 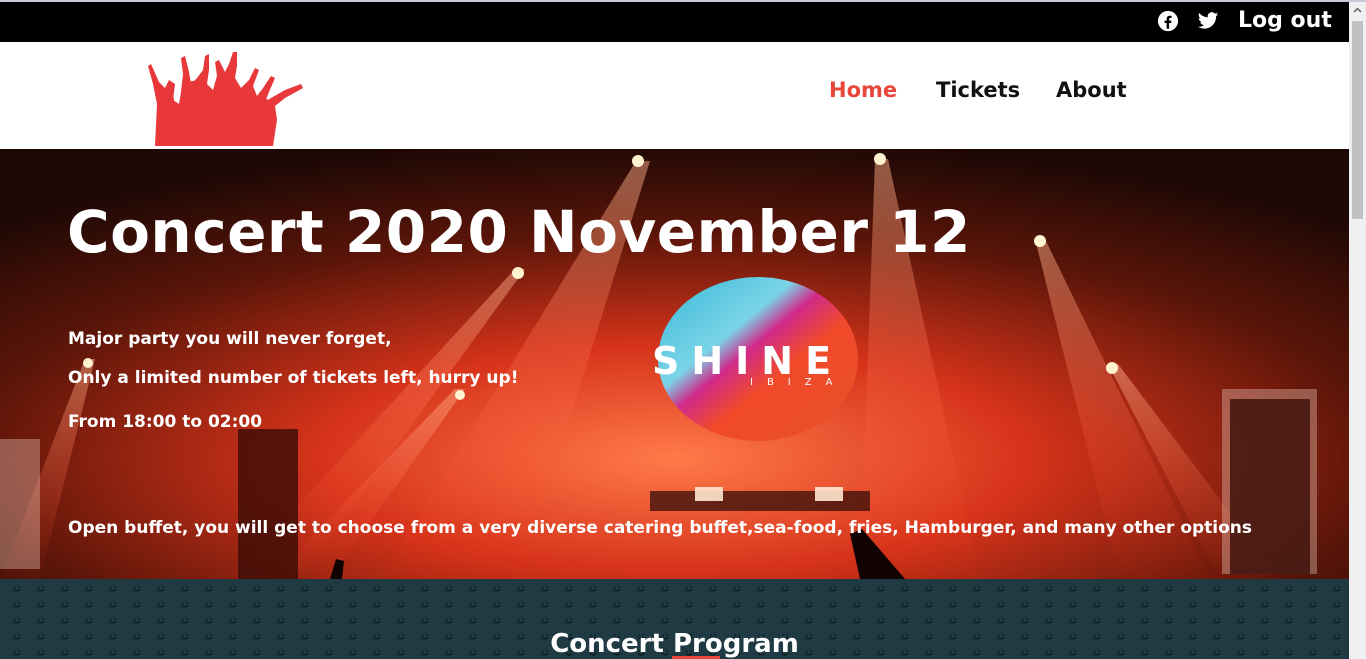 I want to click on scroll-up-arrow-icon, so click(x=1357, y=10).